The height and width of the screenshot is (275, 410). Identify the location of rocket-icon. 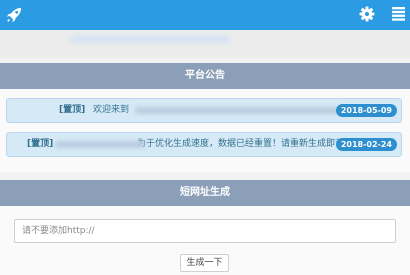
(14, 15).